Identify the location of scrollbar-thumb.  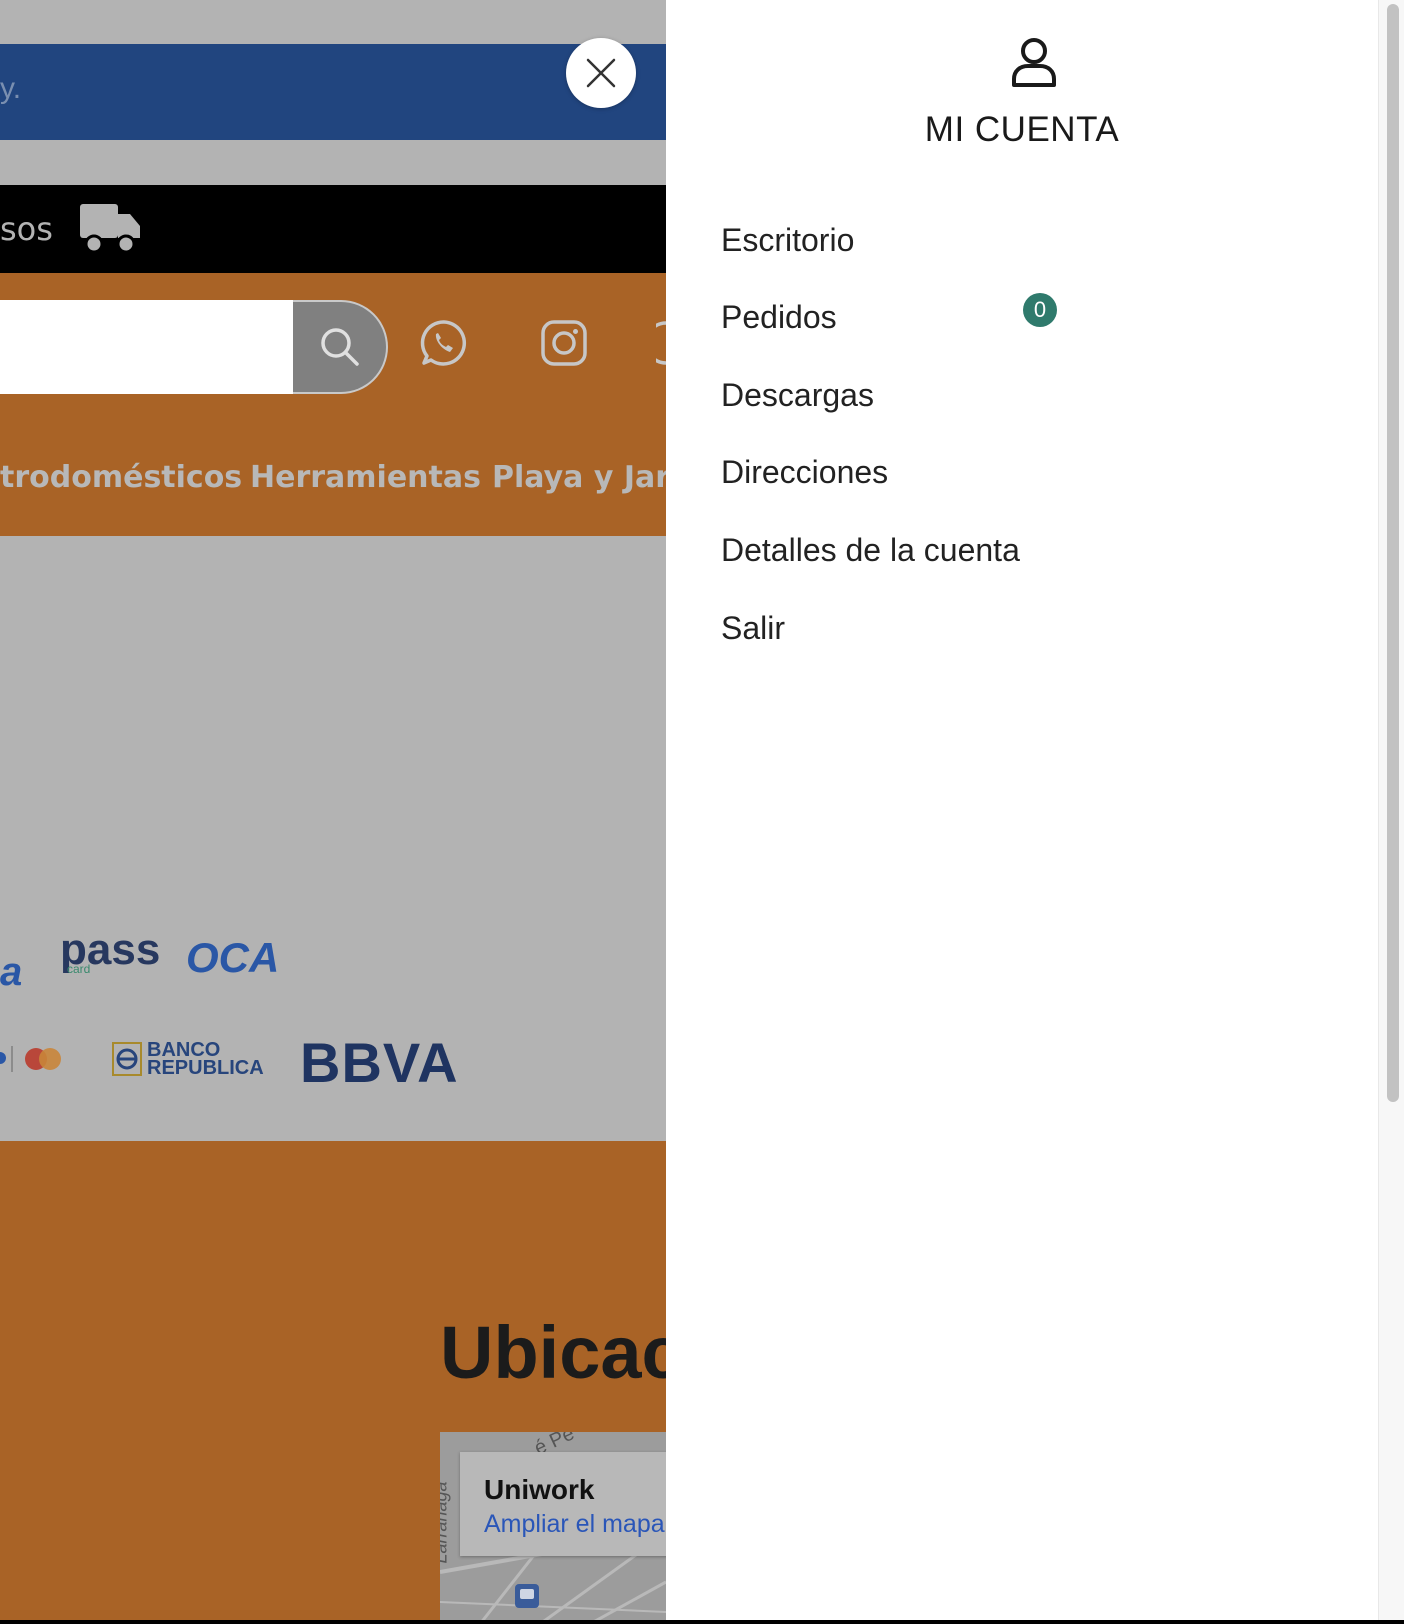
(1393, 553).